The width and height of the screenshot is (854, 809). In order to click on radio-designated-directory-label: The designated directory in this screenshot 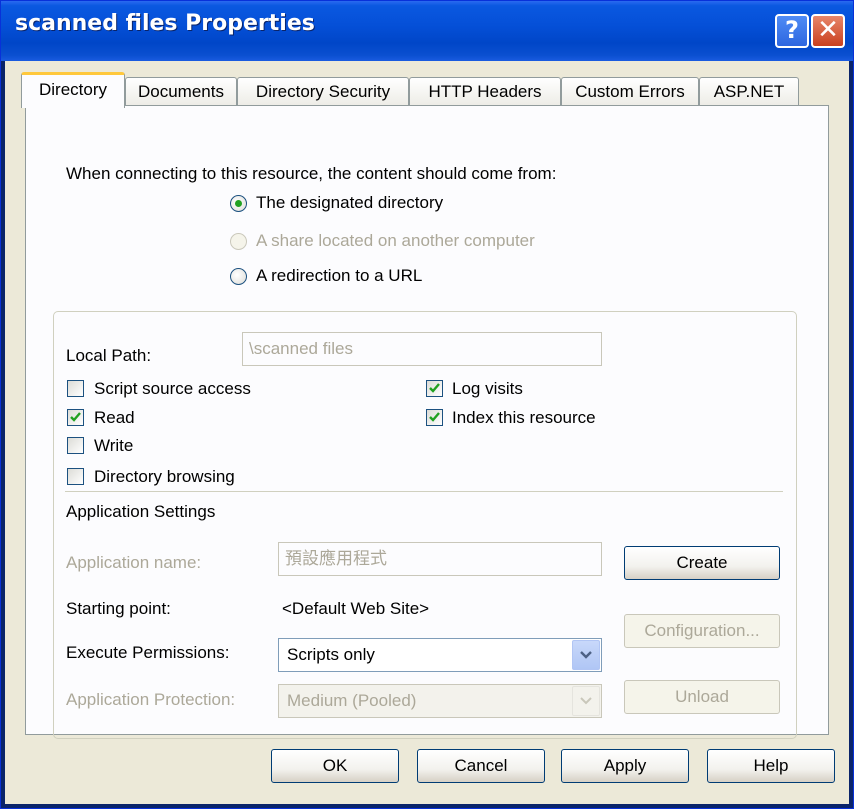, I will do `click(349, 203)`.